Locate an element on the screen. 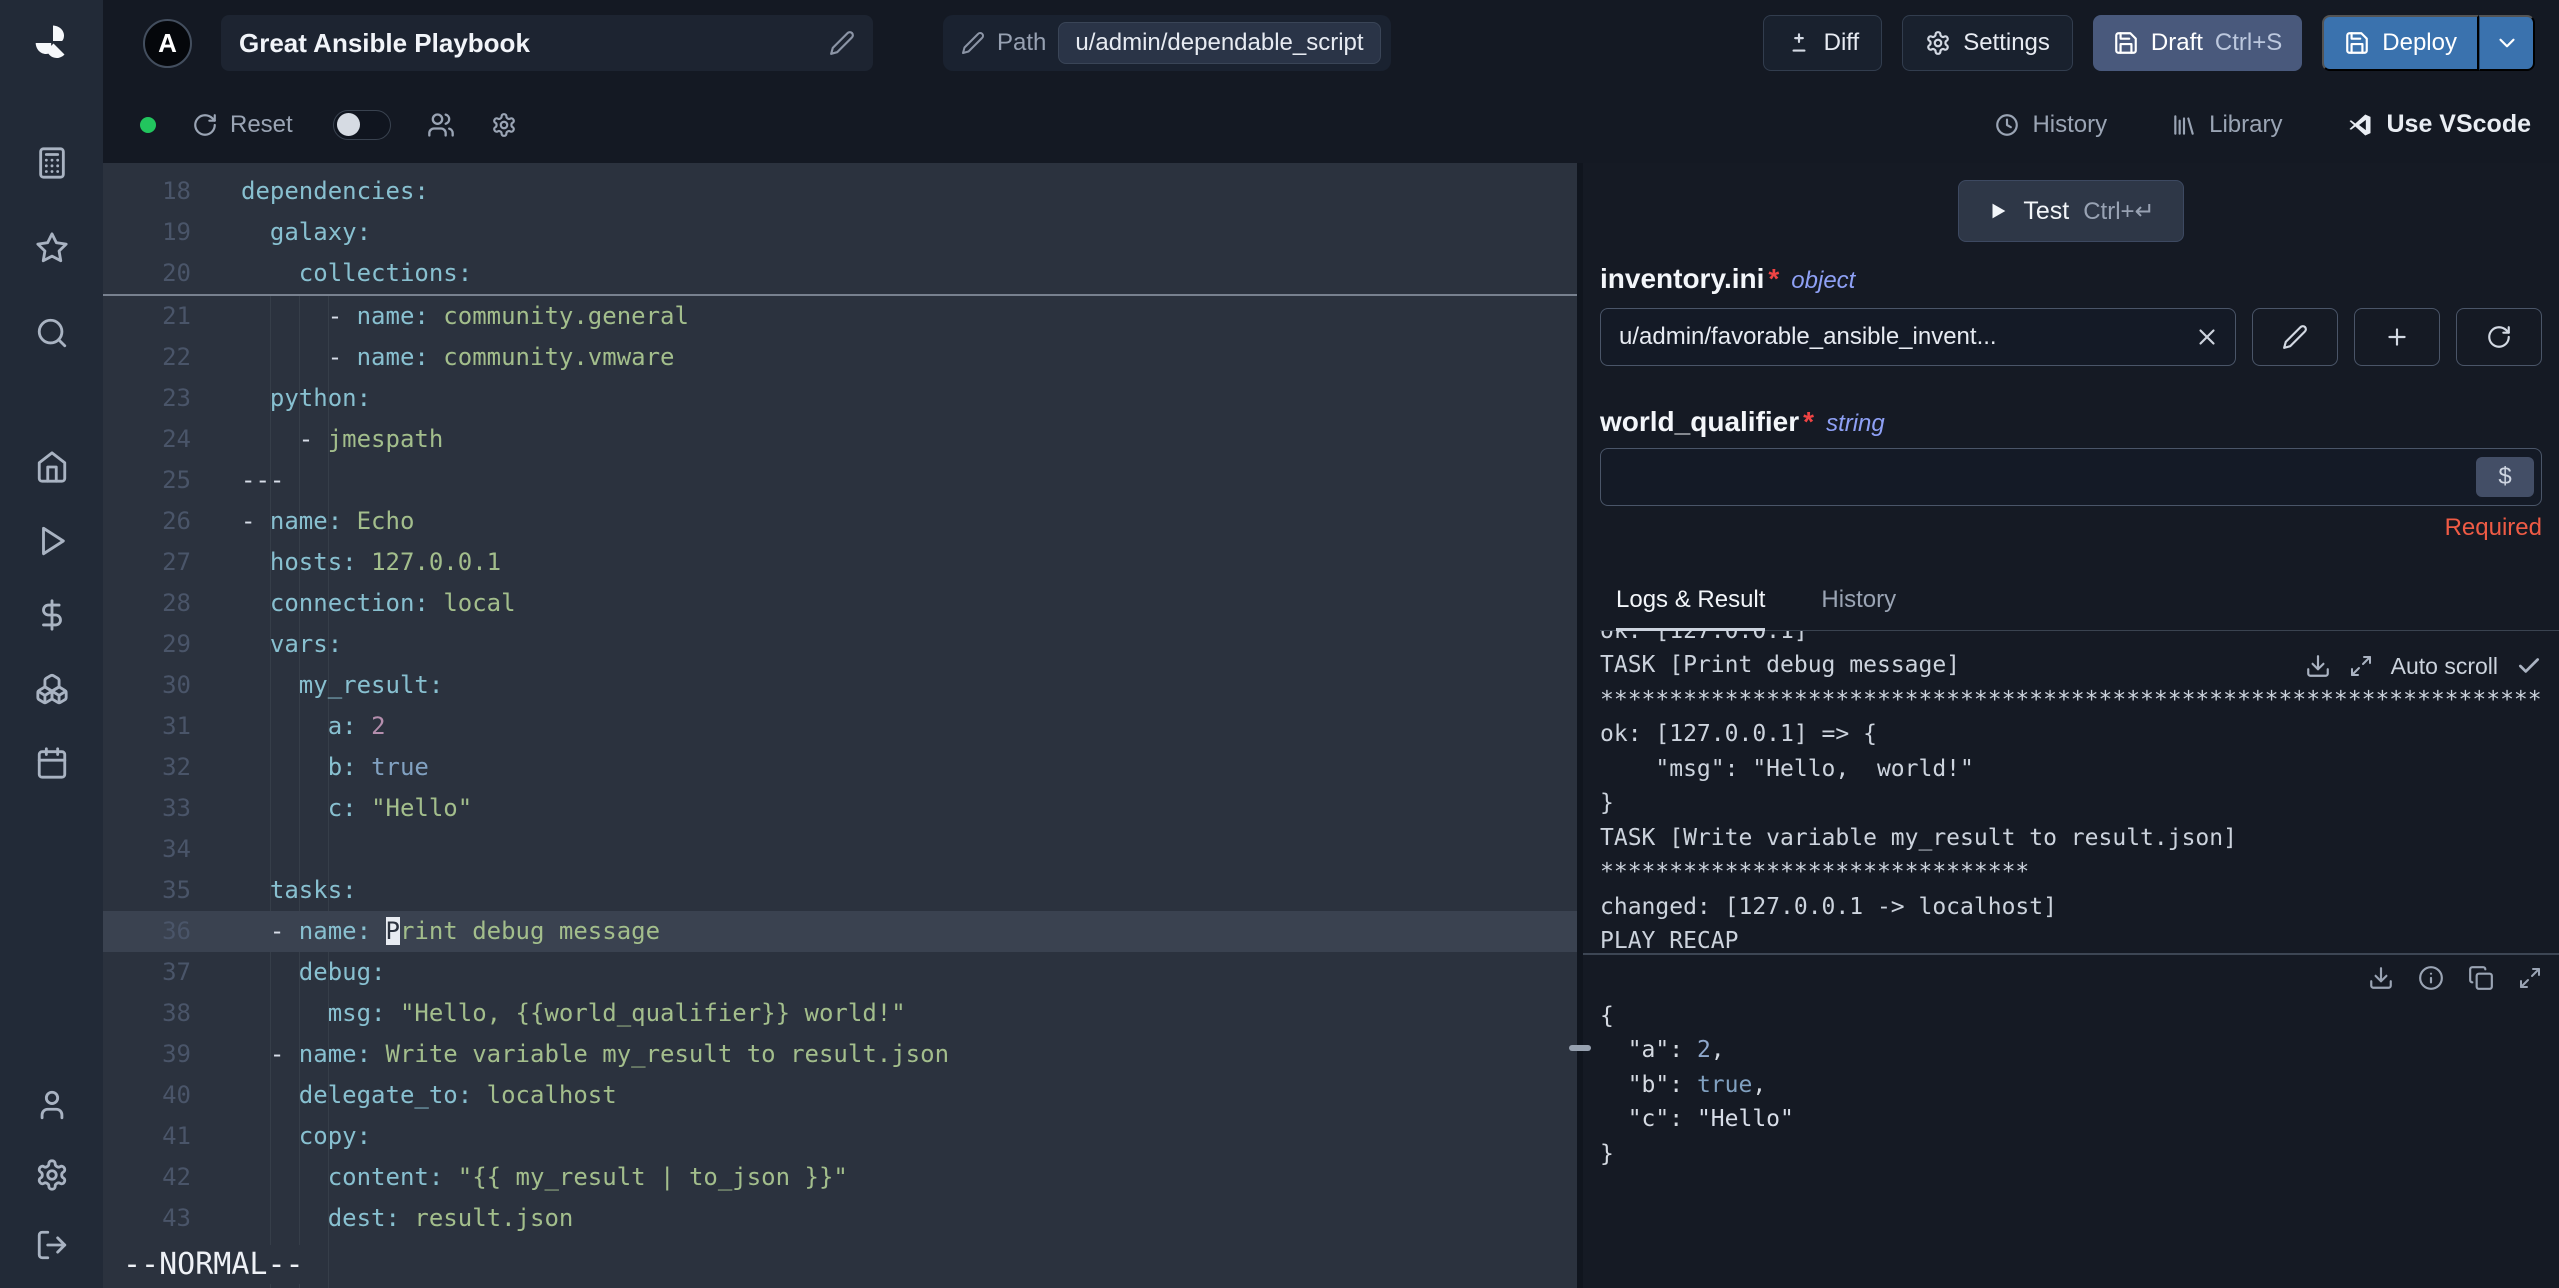 The image size is (2559, 1288). resources-boxes-icon is located at coordinates (52, 689).